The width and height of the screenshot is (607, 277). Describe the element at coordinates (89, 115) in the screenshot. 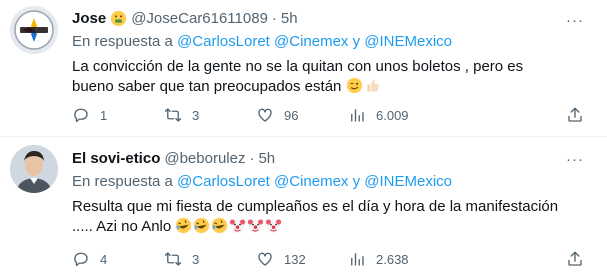

I see `reply-button: 1` at that location.